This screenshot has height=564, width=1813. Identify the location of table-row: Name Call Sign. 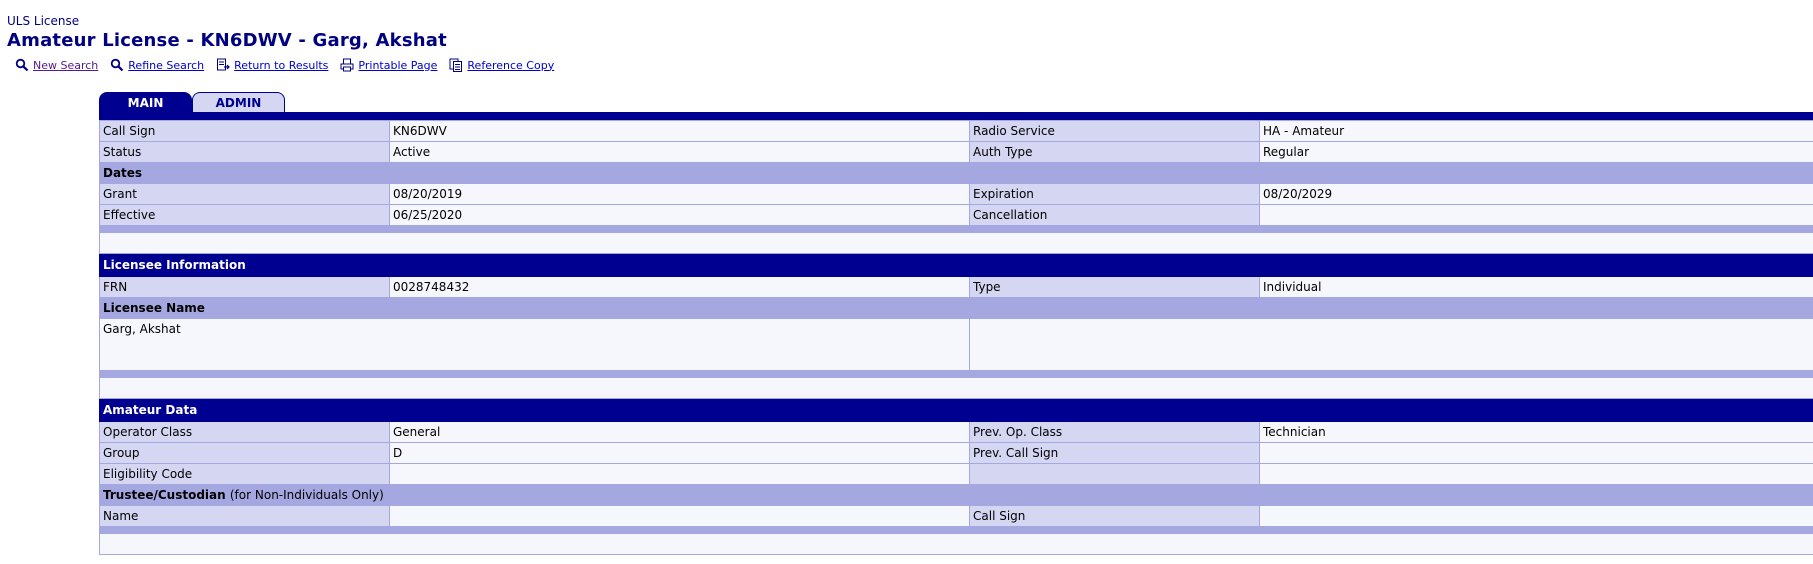
(956, 516).